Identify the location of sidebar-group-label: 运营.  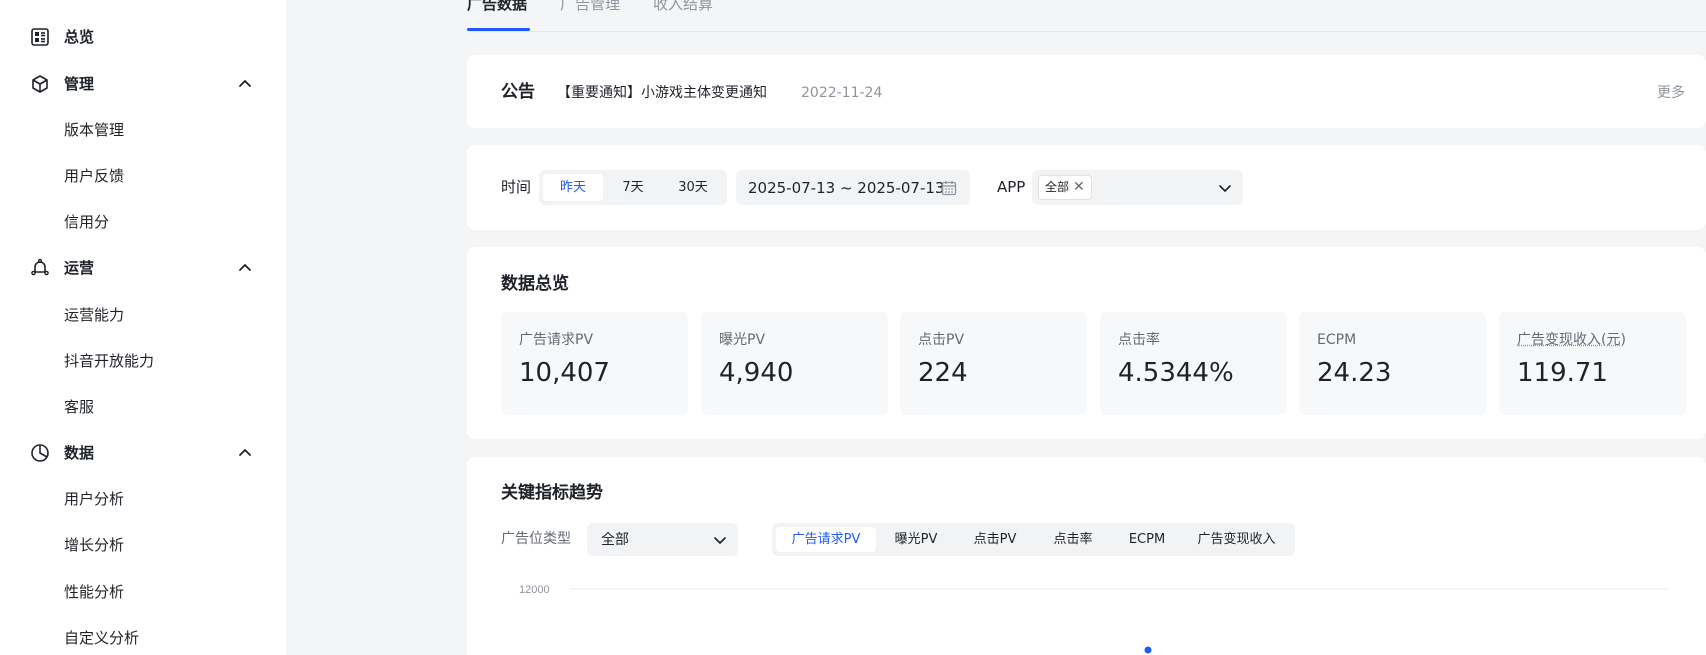
(79, 268).